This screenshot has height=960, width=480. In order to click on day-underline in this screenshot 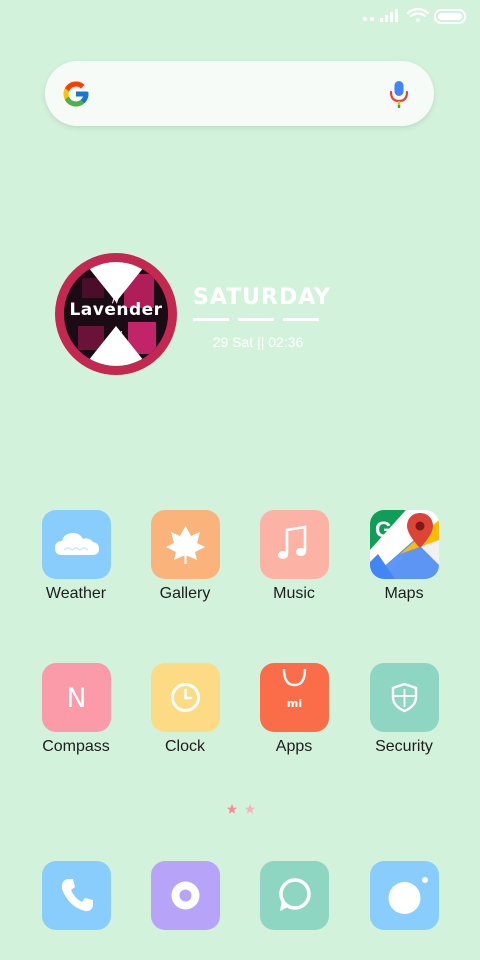, I will do `click(256, 320)`.